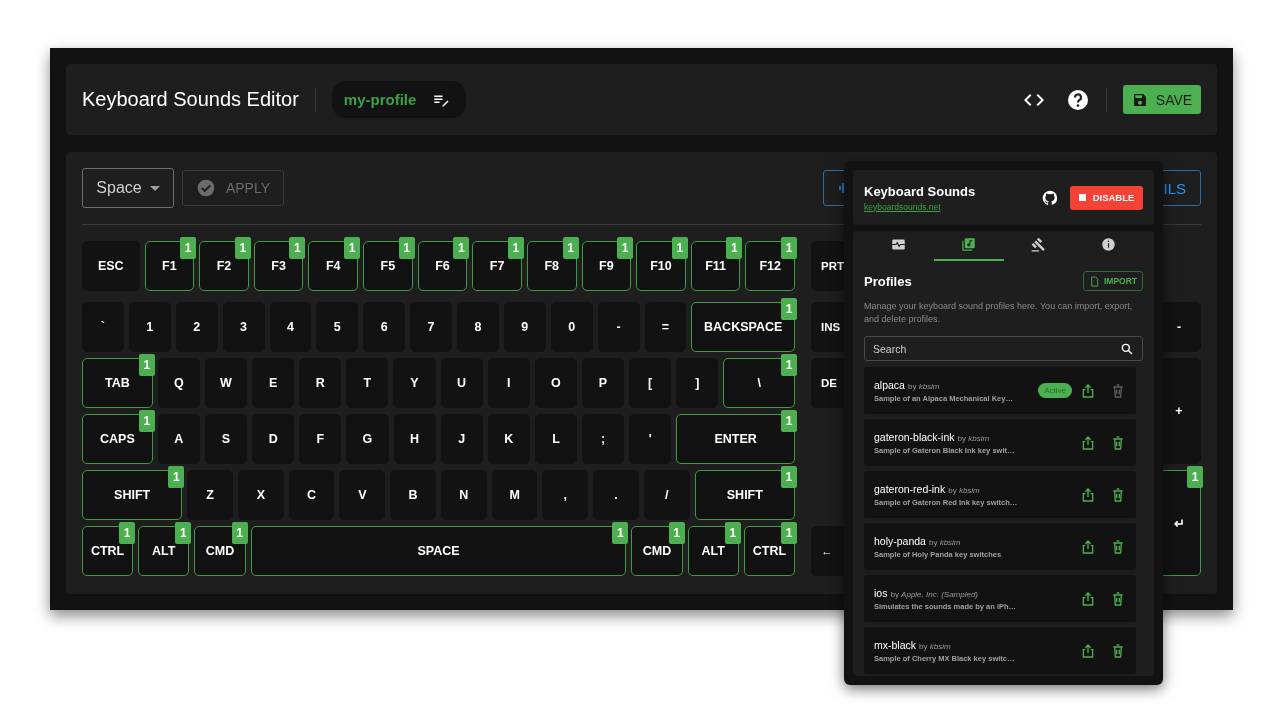 This screenshot has height=714, width=1286. Describe the element at coordinates (508, 439) in the screenshot. I see `keyboard-key: K` at that location.